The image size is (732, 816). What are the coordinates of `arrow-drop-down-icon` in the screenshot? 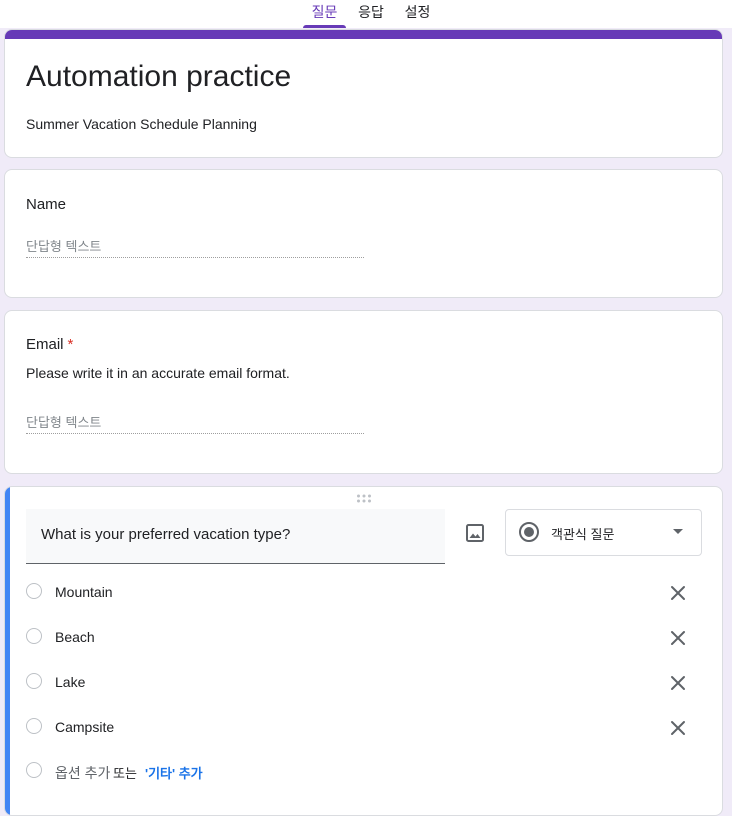 It's located at (678, 531).